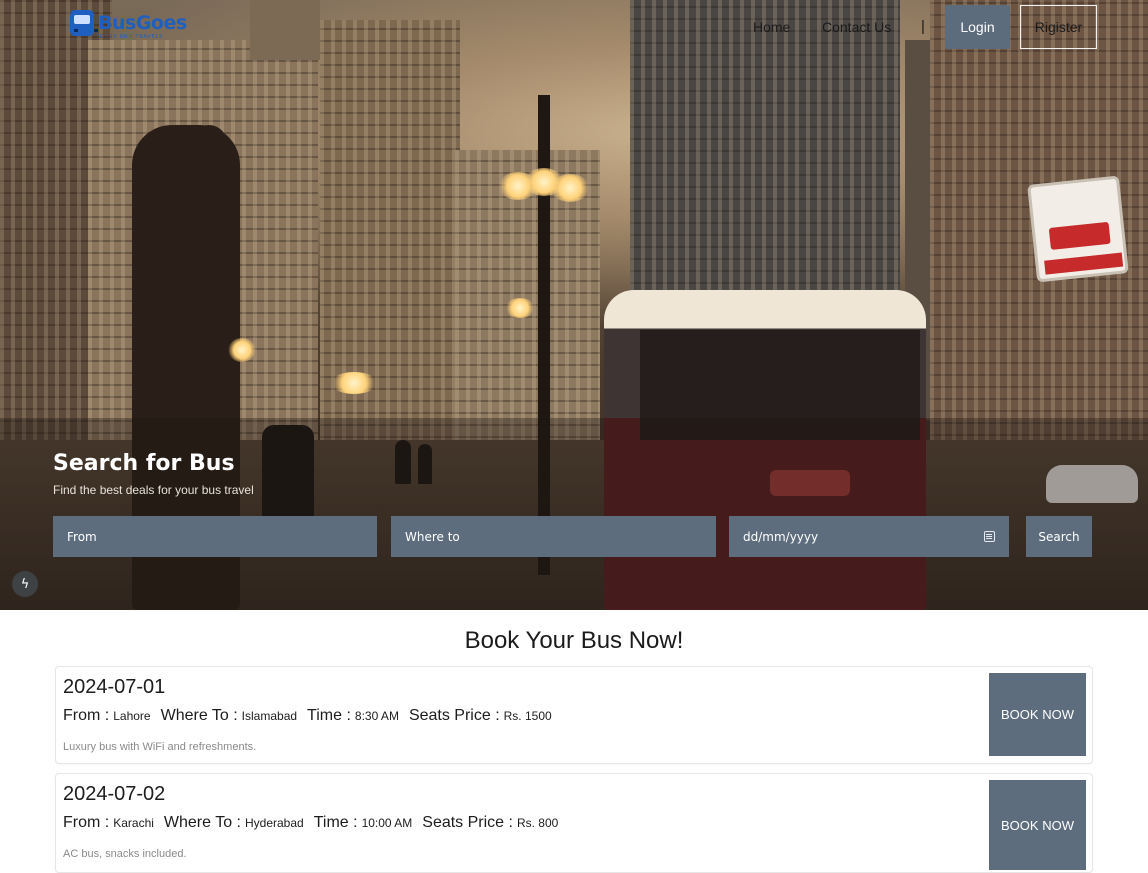 The width and height of the screenshot is (1148, 873). I want to click on date-placeholder: dd/mm/yyyy, so click(781, 536).